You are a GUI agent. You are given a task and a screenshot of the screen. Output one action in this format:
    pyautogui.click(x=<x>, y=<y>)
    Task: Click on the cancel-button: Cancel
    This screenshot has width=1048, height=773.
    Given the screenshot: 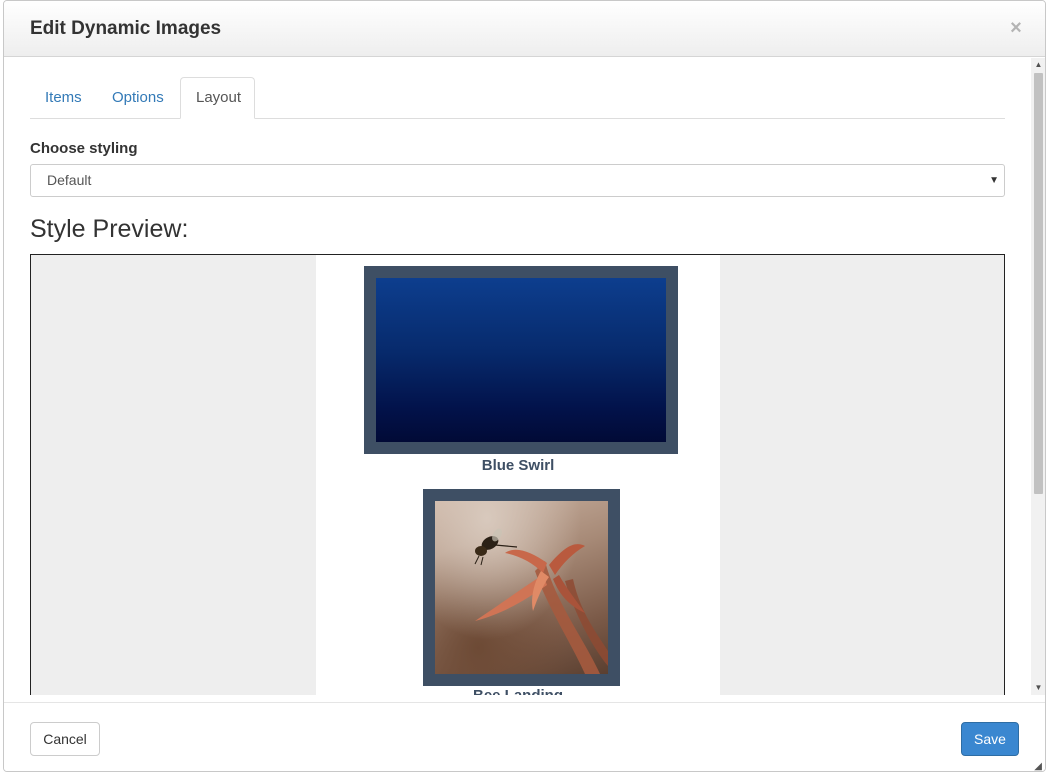 What is the action you would take?
    pyautogui.click(x=65, y=739)
    